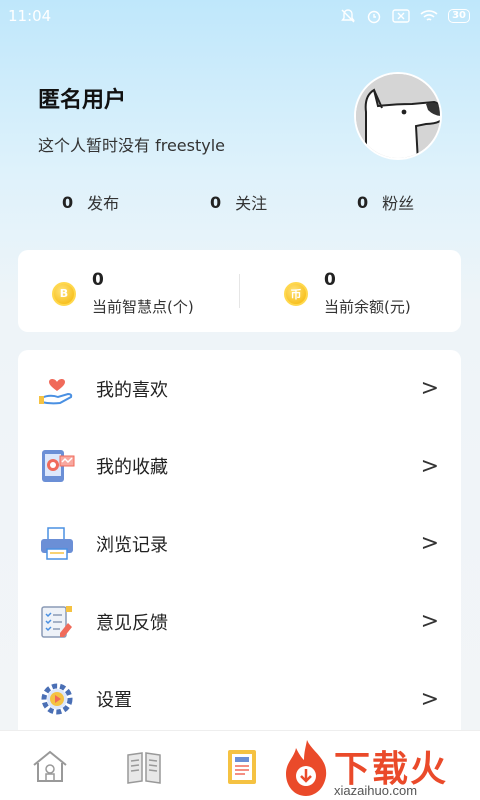 This screenshot has width=480, height=800. Describe the element at coordinates (401, 16) in the screenshot. I see `sim-icon` at that location.